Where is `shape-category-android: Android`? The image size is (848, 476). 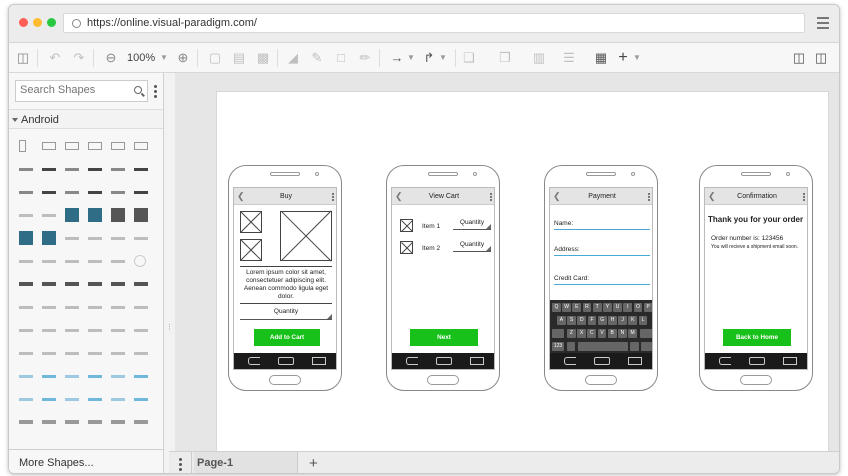 shape-category-android: Android is located at coordinates (86, 119).